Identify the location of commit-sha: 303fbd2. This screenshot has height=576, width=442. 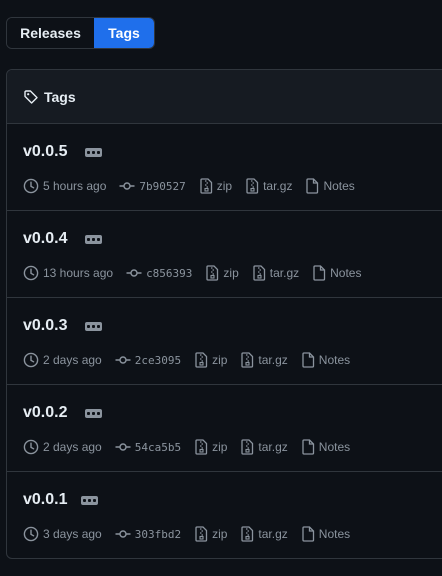
(158, 534).